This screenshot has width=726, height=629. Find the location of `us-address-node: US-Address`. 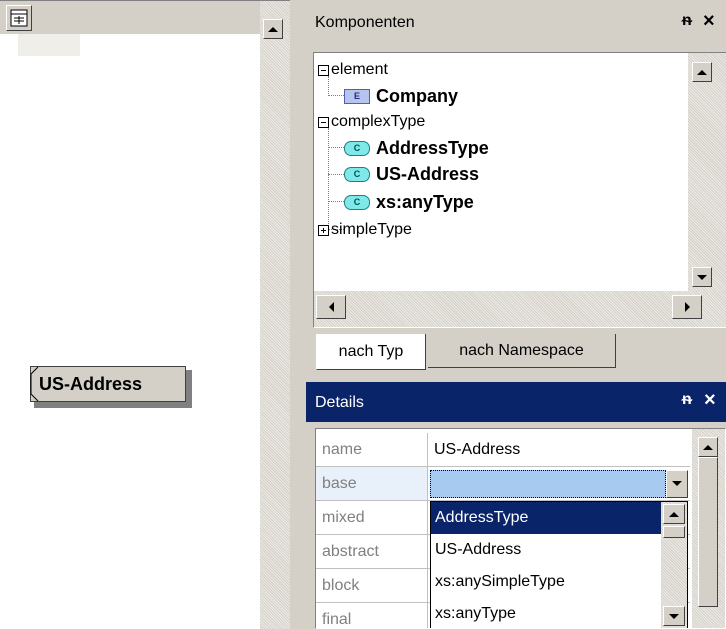

us-address-node: US-Address is located at coordinates (108, 384).